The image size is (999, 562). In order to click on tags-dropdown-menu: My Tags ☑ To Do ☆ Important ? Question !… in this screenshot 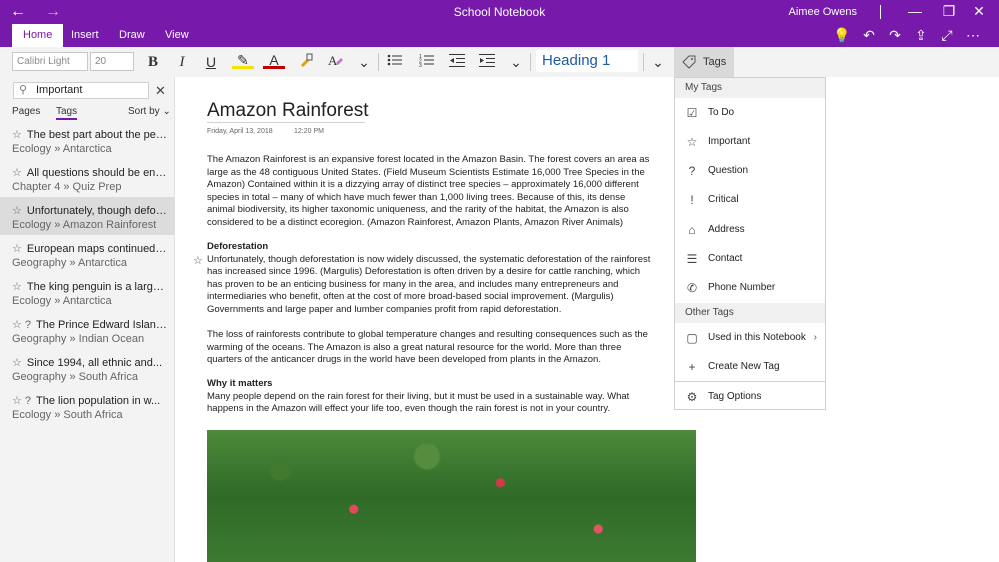, I will do `click(750, 243)`.